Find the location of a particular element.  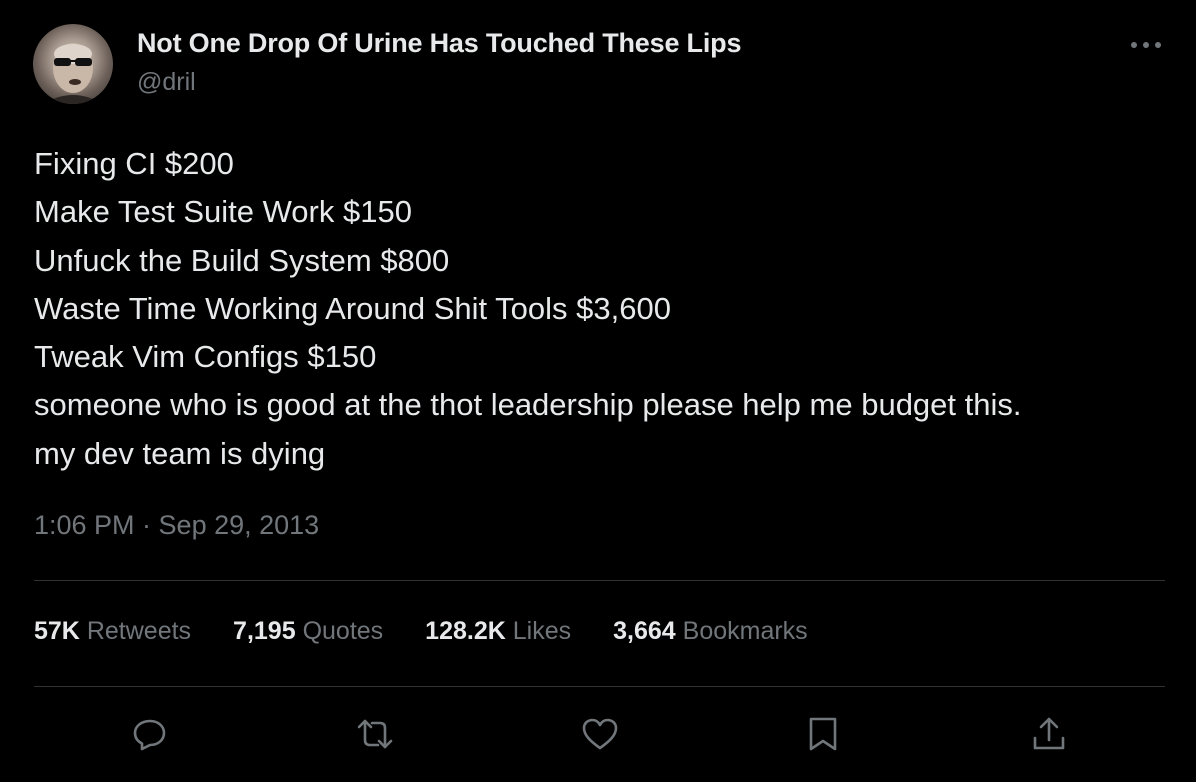

tweet-line: Unfuck the Build System $800 is located at coordinates (242, 260).